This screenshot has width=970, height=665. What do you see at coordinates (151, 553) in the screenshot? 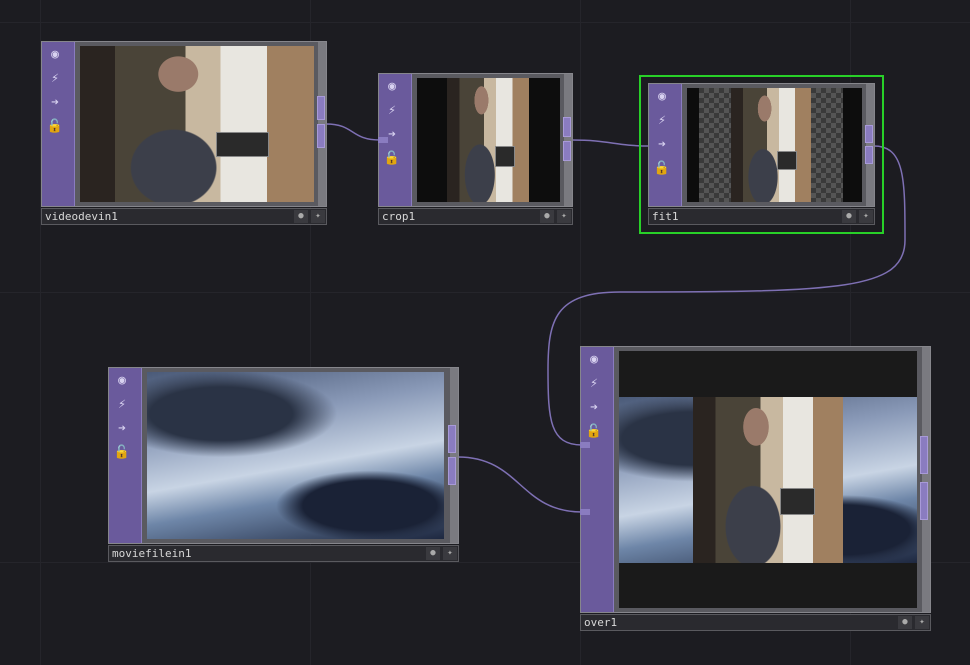
I see `node-name: moviefilein1` at bounding box center [151, 553].